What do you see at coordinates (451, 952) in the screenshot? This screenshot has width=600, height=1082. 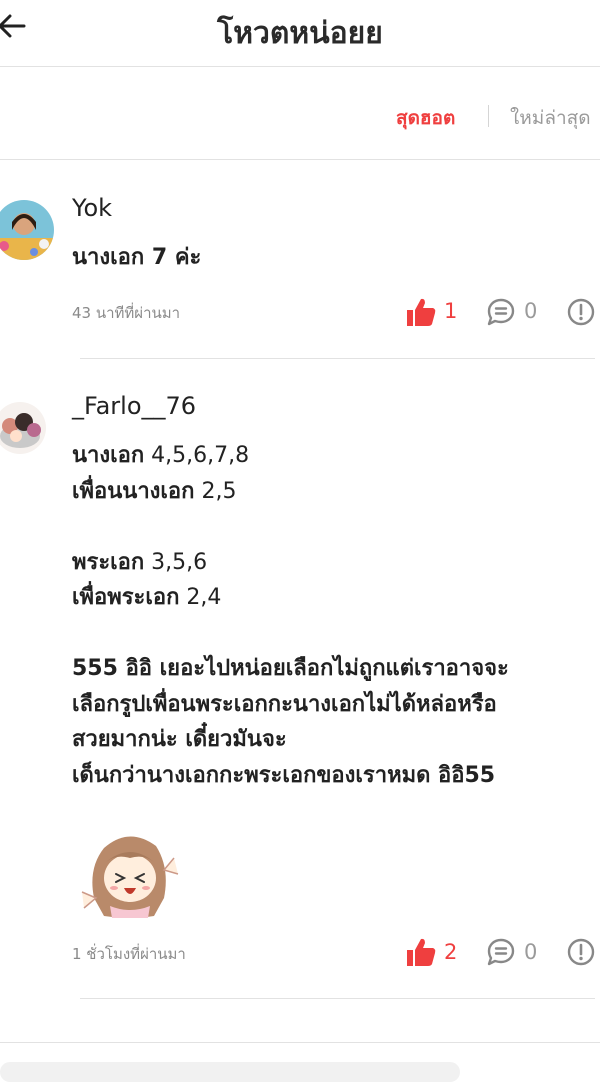 I see `like-count: 2` at bounding box center [451, 952].